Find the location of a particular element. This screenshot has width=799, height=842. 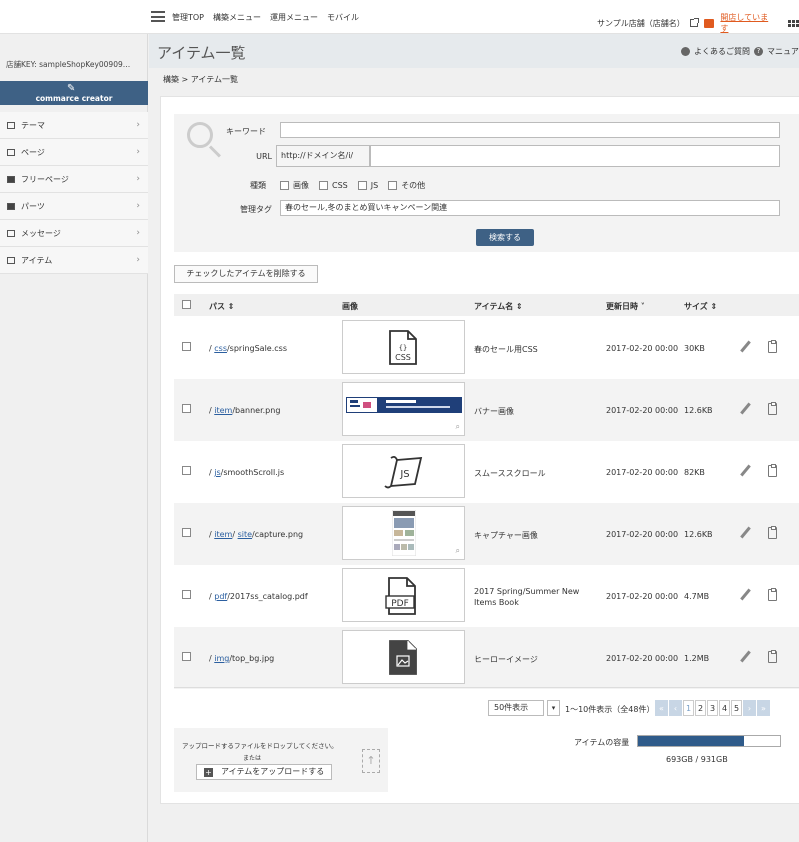

type-checkboxes: 画像 CSS JS その他 is located at coordinates (352, 185).